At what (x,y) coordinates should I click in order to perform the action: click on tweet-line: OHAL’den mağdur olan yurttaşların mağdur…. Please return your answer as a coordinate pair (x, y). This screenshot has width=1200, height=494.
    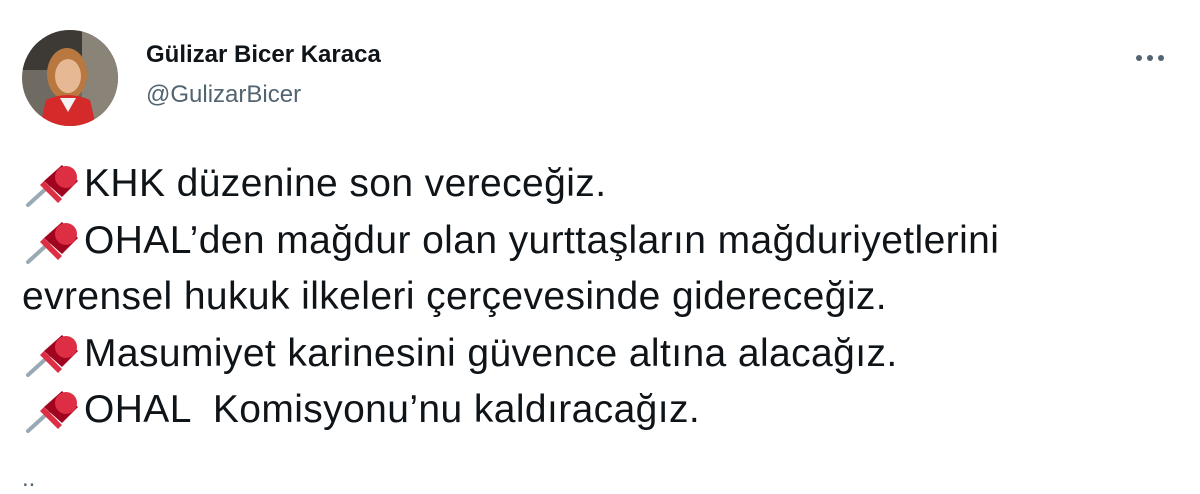
    Looking at the image, I should click on (602, 241).